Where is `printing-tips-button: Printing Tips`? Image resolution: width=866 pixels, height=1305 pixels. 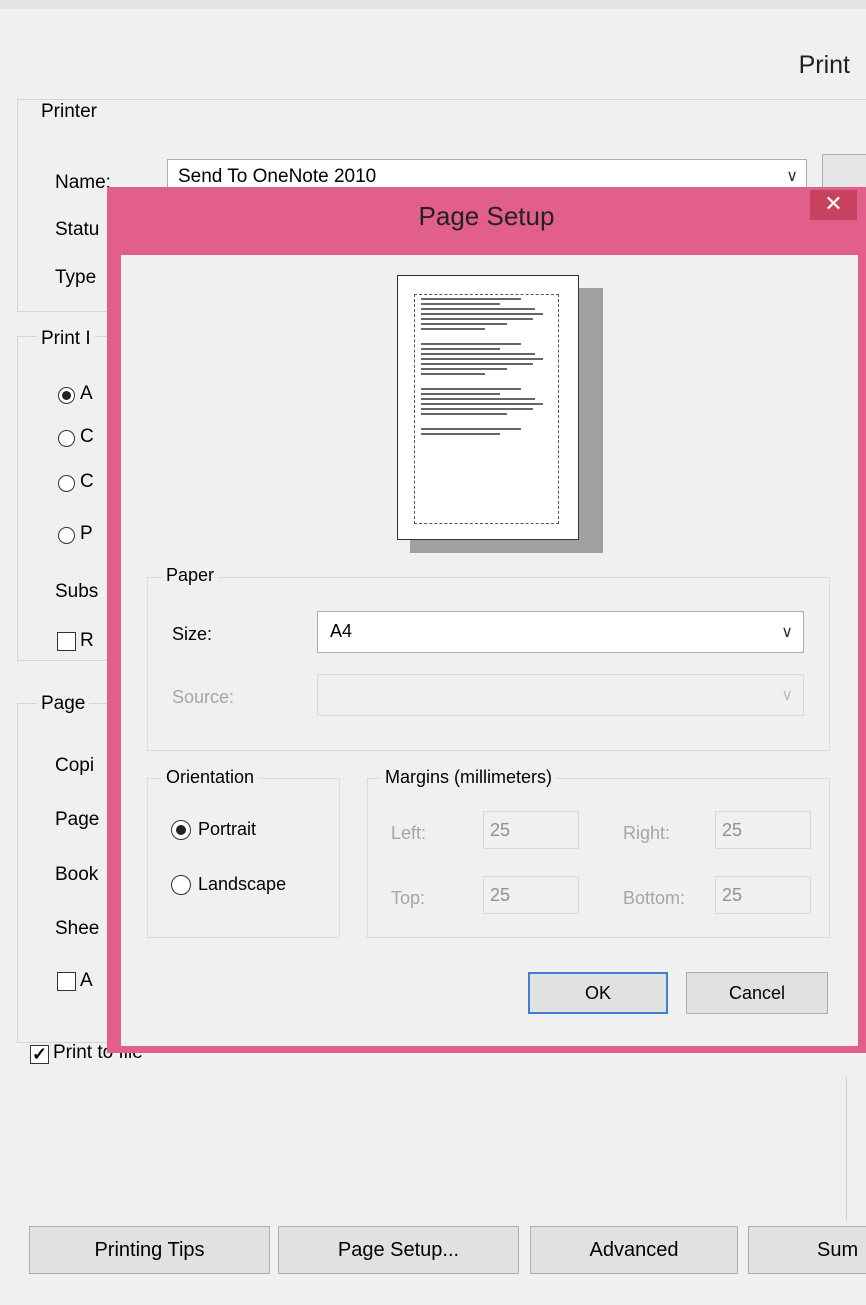
printing-tips-button: Printing Tips is located at coordinates (149, 1250).